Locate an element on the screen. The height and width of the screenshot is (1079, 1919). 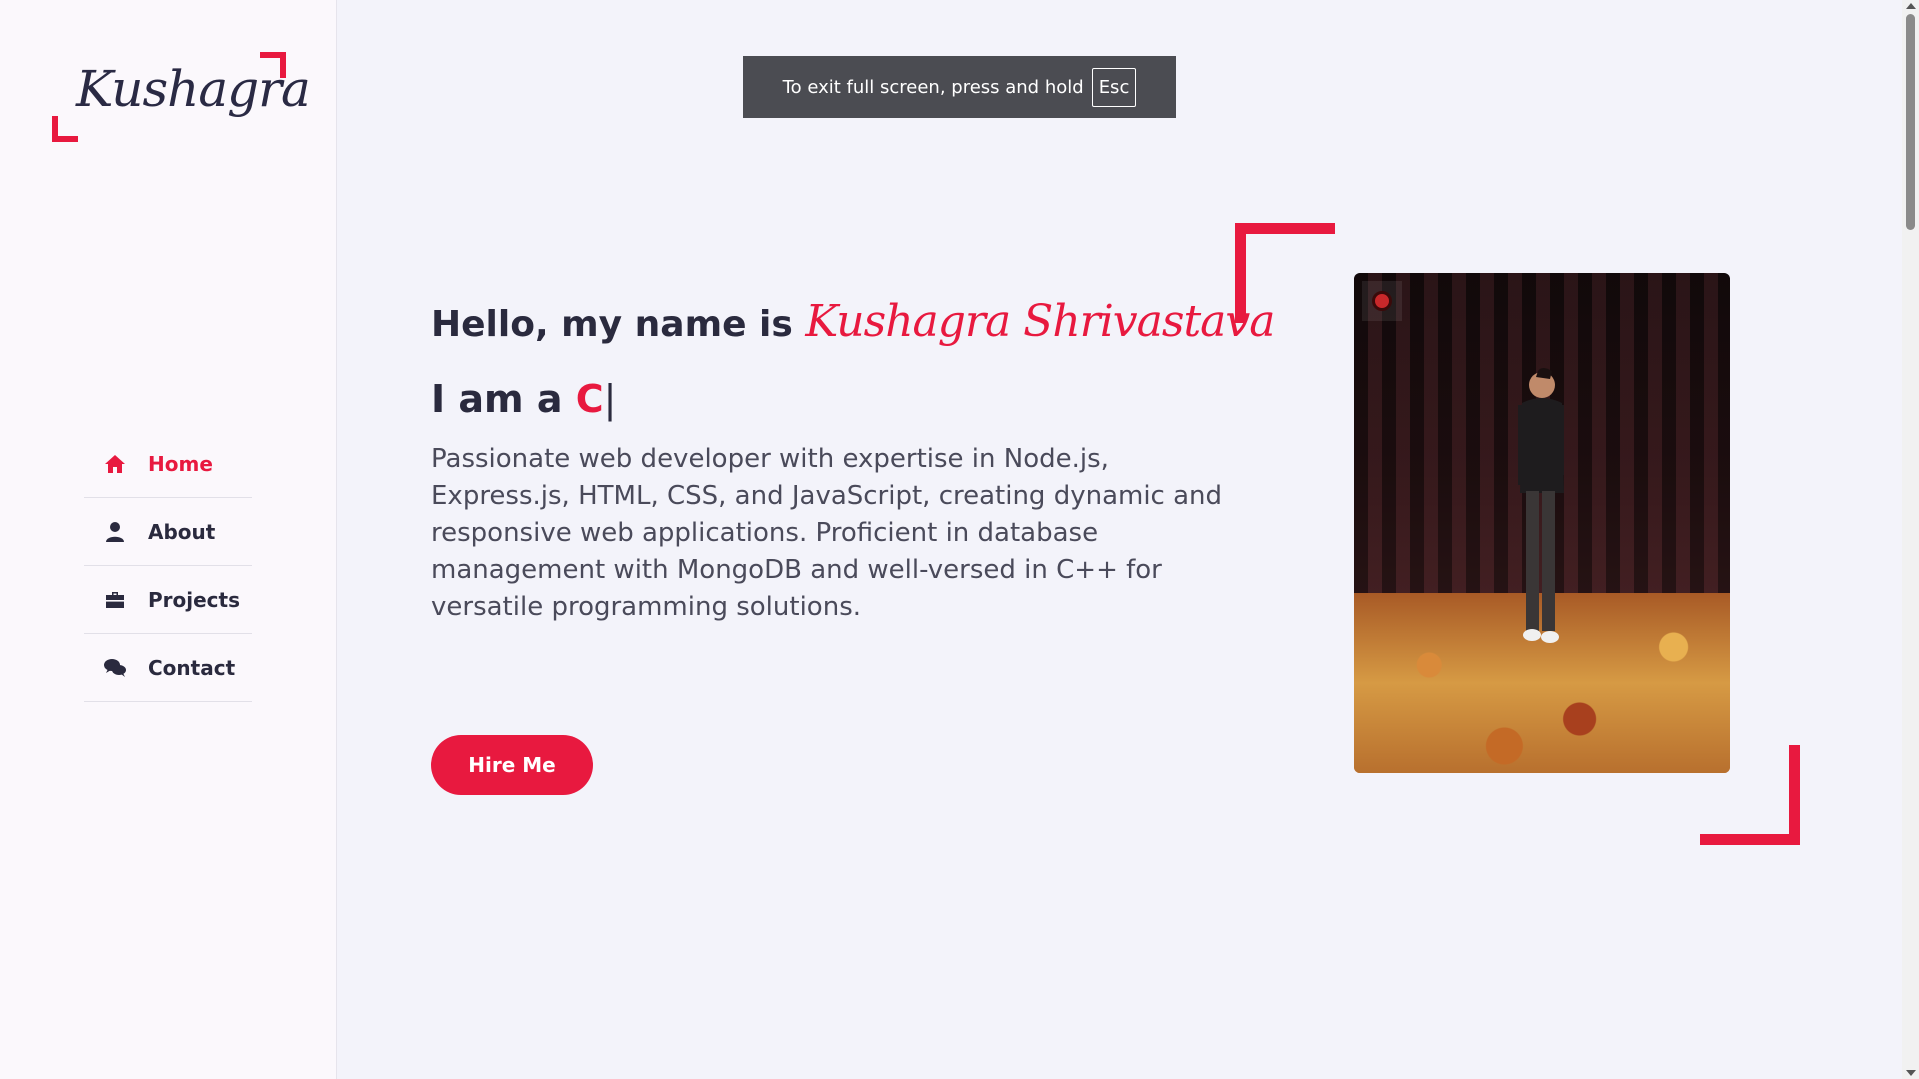
scroll-up-icon is located at coordinates (1911, 6).